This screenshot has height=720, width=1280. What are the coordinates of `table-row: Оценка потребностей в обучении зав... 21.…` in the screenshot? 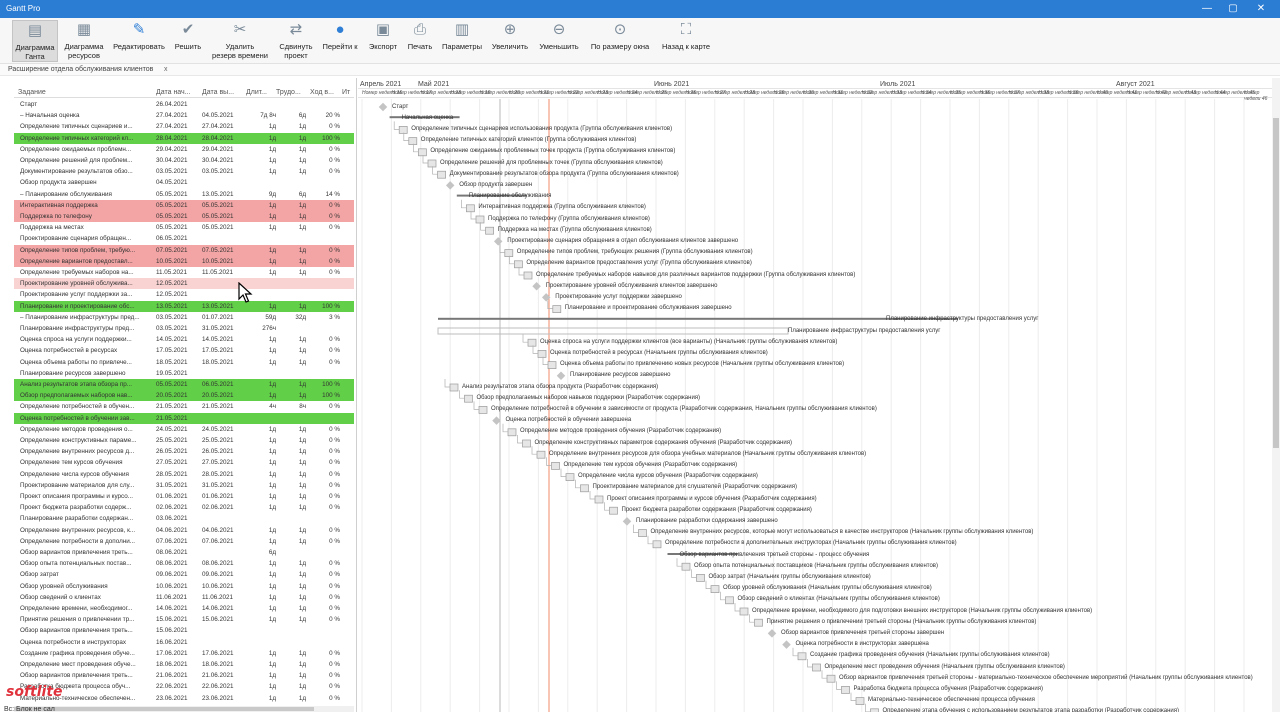 It's located at (184, 418).